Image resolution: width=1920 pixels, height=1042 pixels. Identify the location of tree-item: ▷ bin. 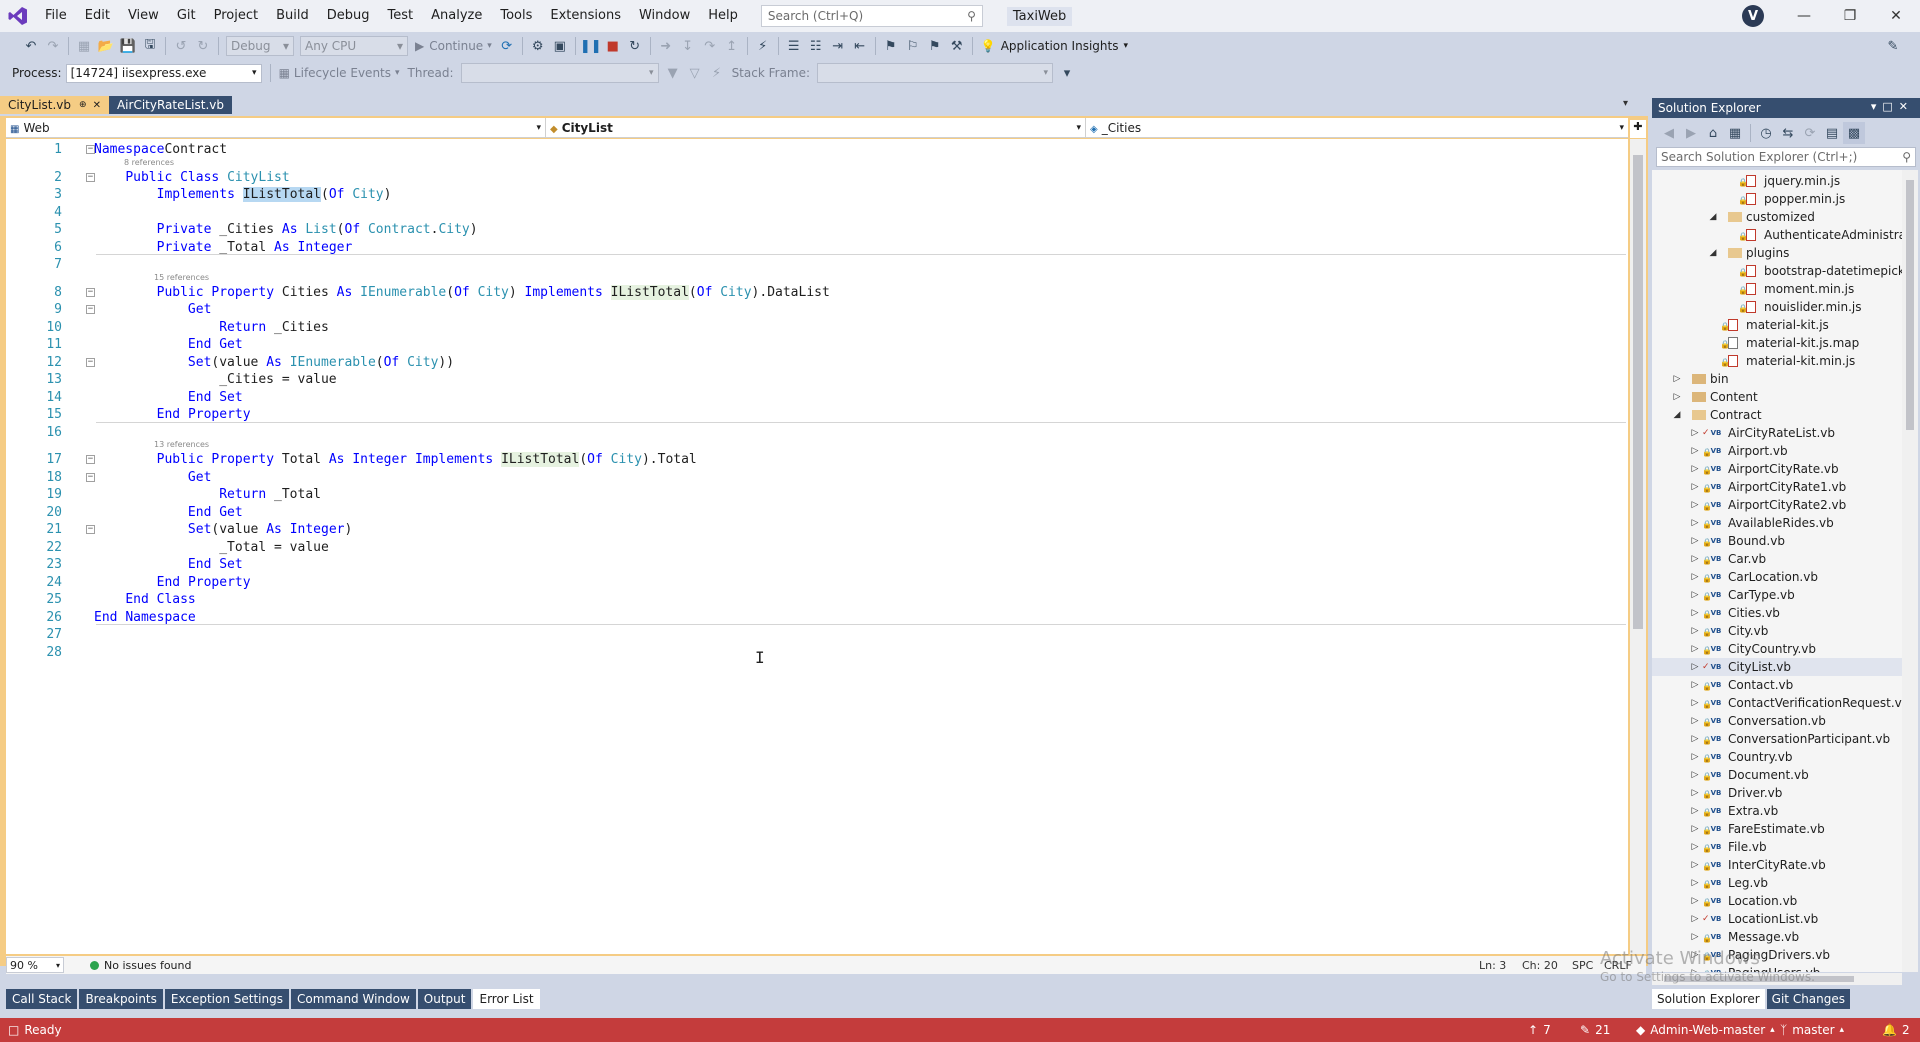
(1777, 379).